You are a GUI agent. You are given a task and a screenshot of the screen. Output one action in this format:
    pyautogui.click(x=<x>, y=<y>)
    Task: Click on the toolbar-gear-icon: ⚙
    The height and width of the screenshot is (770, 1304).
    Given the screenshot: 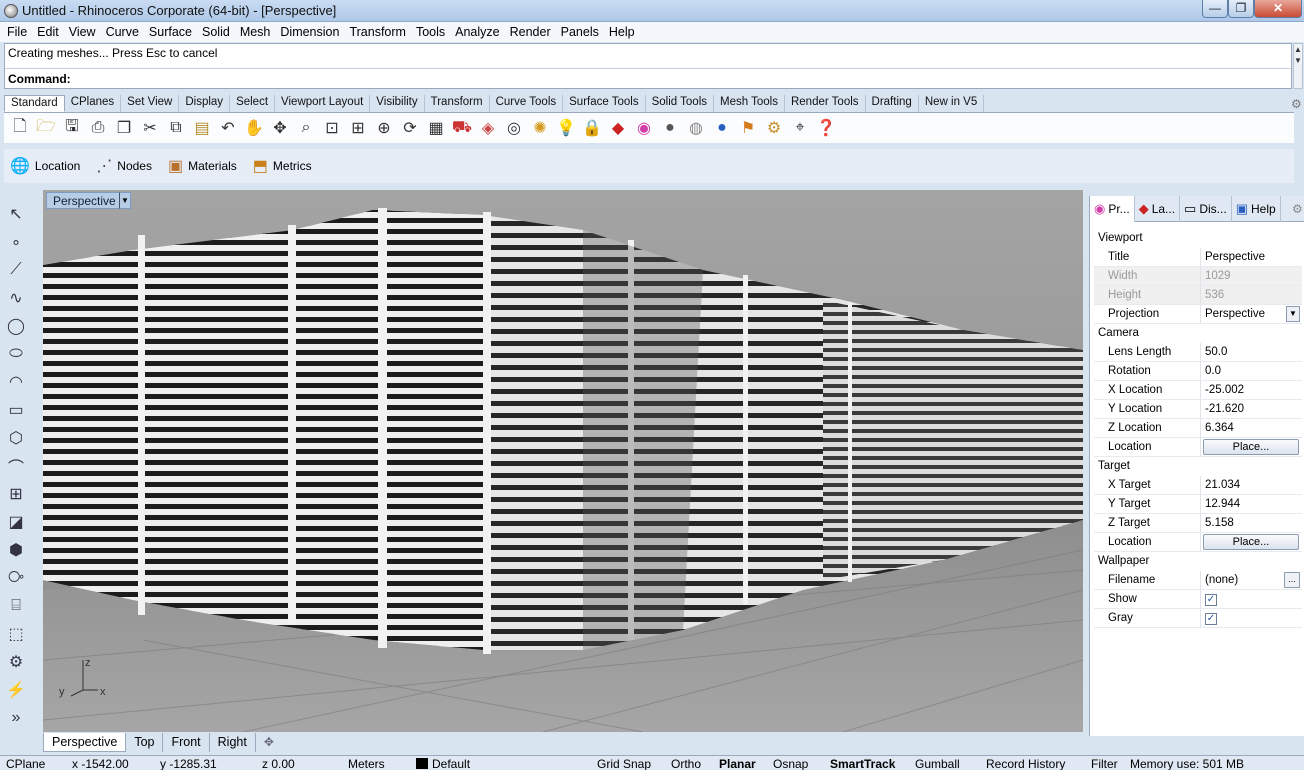 What is the action you would take?
    pyautogui.click(x=1296, y=104)
    